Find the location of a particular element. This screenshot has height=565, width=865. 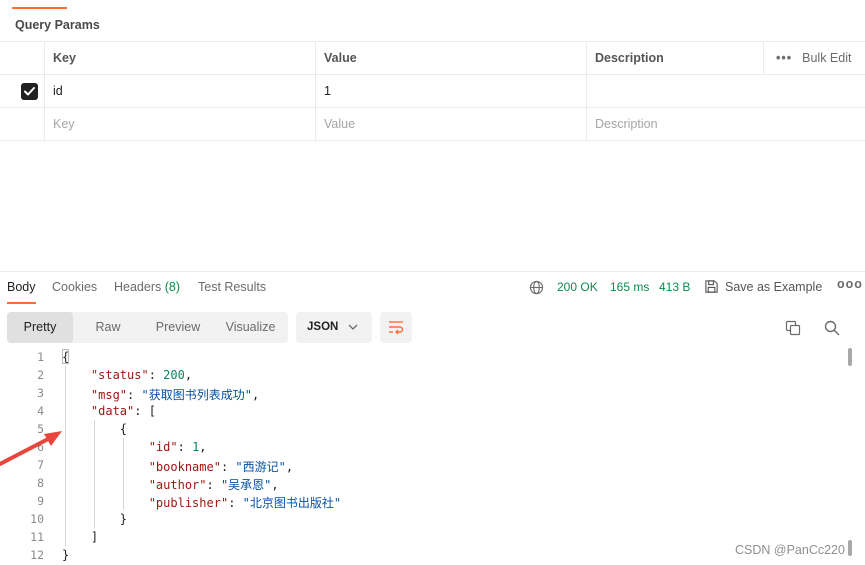

save-icon is located at coordinates (711, 286).